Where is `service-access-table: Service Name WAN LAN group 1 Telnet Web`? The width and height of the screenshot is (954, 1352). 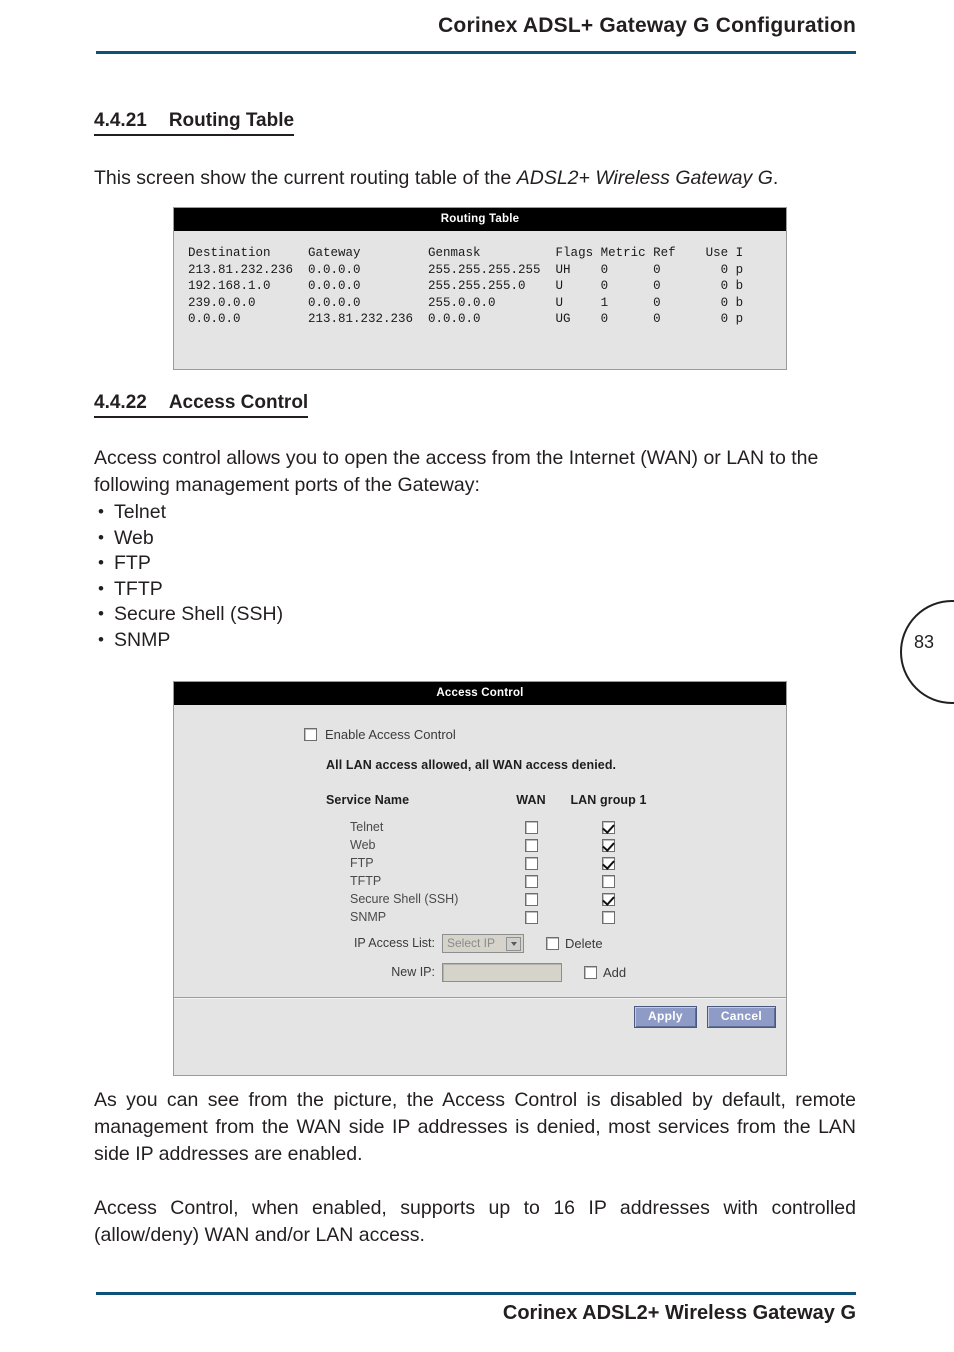
service-access-table: Service Name WAN LAN group 1 Telnet Web is located at coordinates (491, 860).